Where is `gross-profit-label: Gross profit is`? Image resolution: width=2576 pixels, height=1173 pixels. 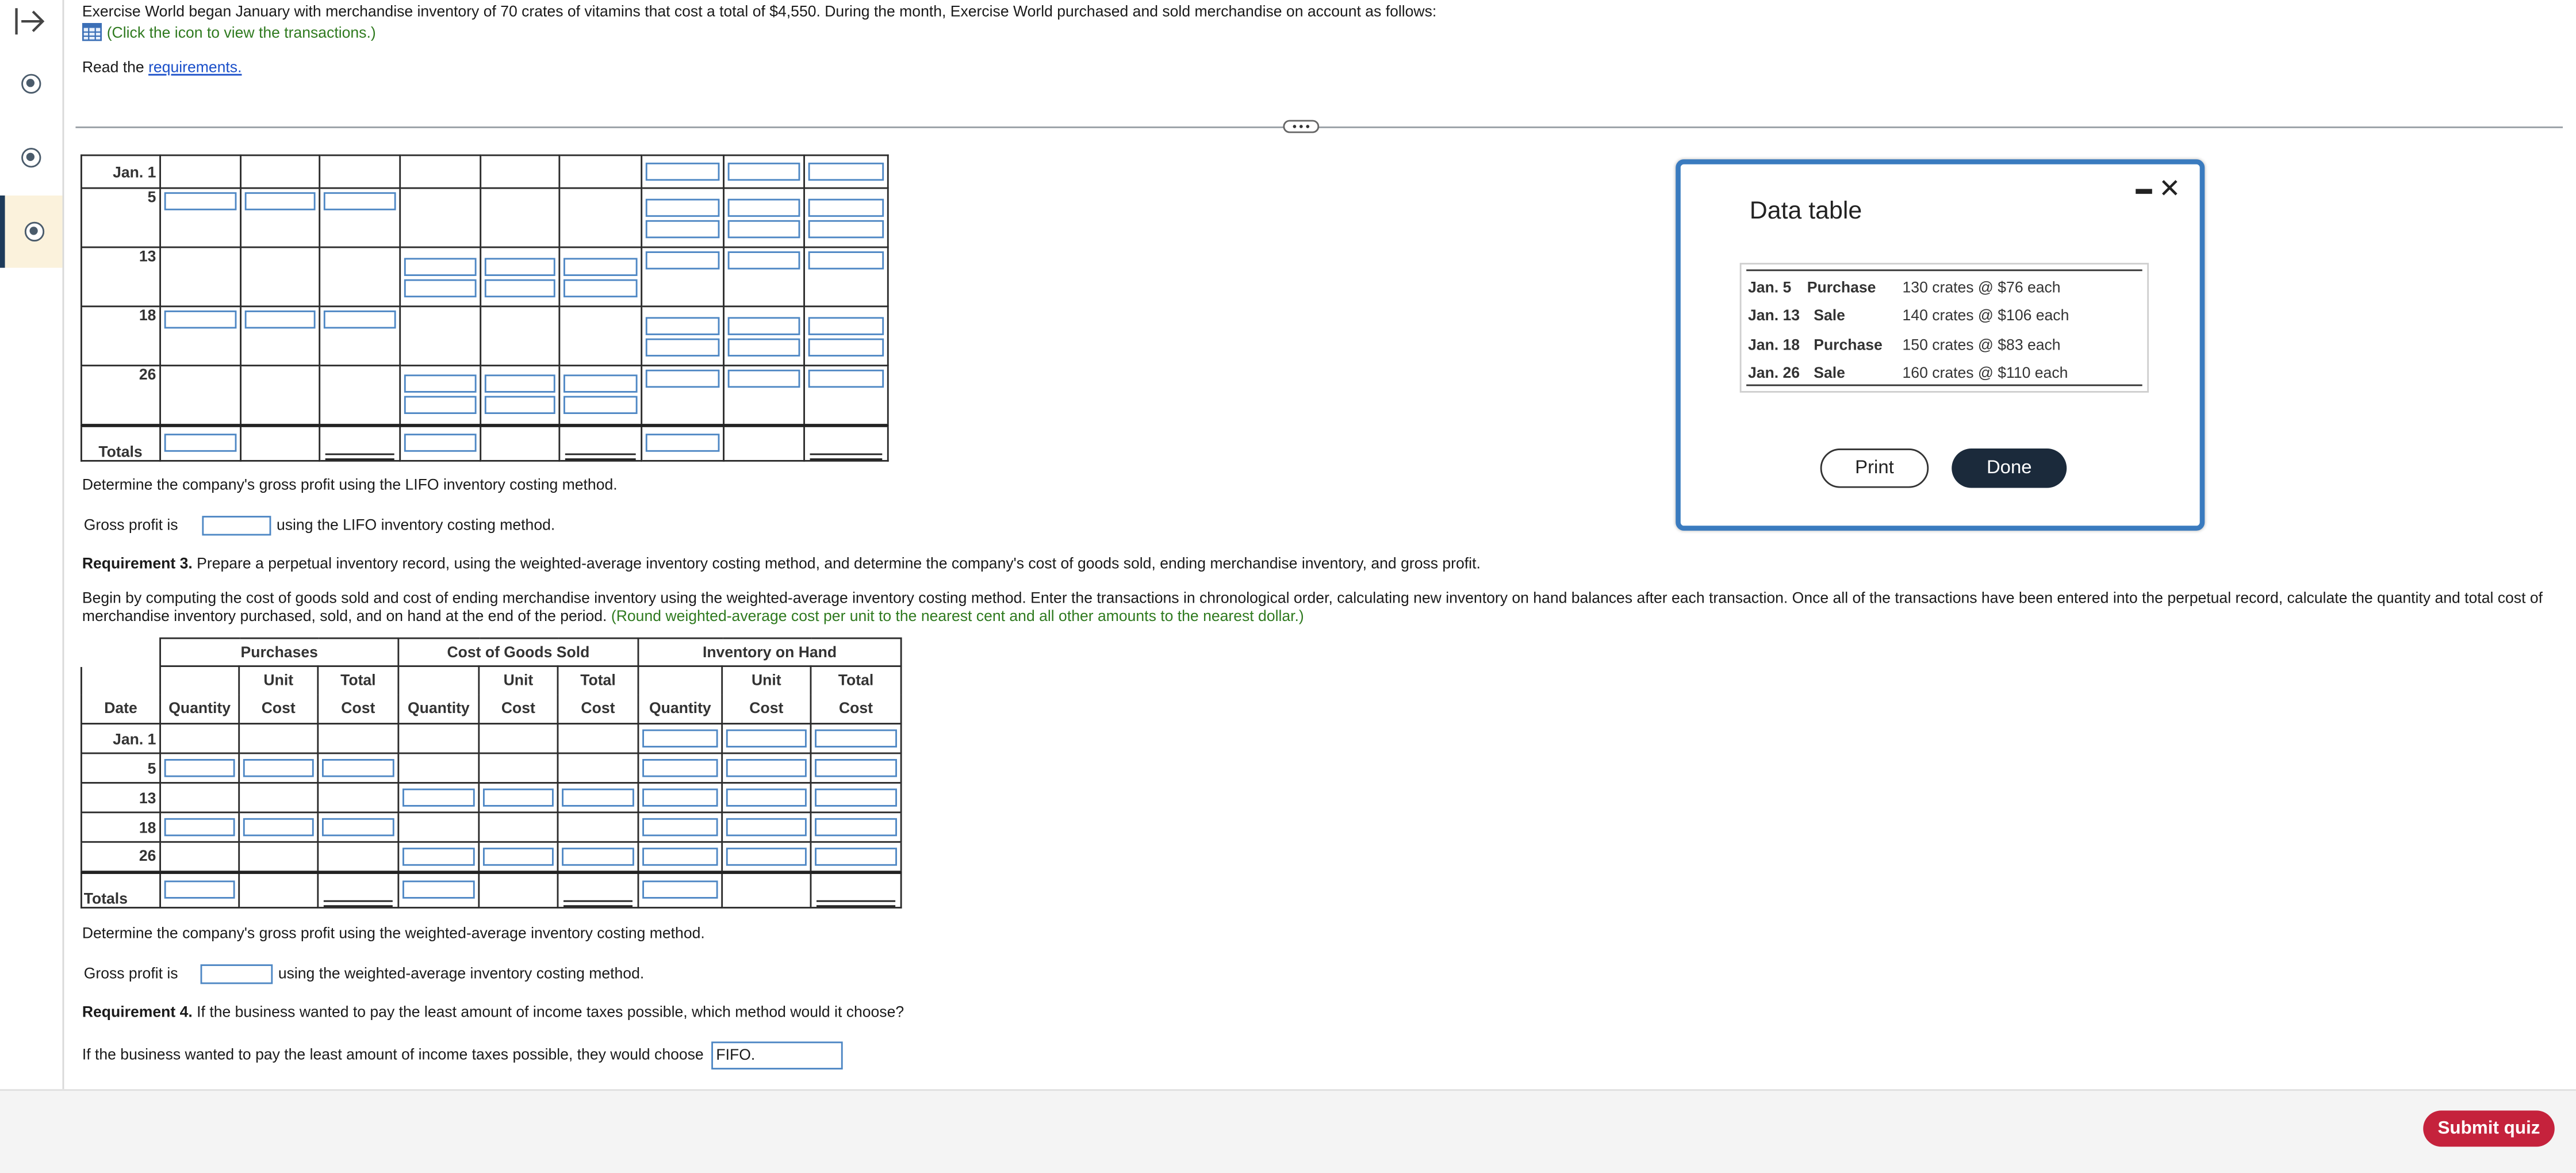 gross-profit-label: Gross profit is is located at coordinates (130, 973).